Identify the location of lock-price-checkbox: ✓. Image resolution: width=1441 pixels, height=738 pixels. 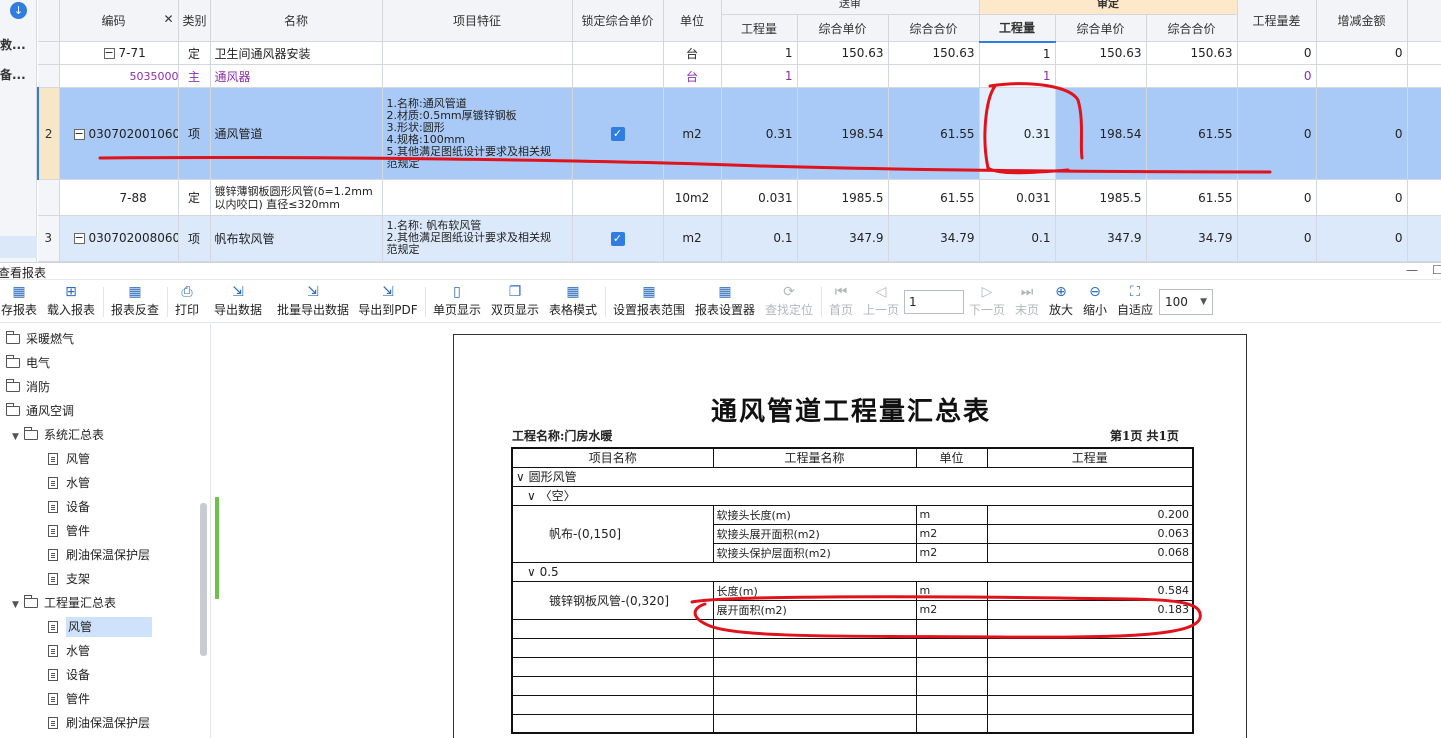
(617, 238).